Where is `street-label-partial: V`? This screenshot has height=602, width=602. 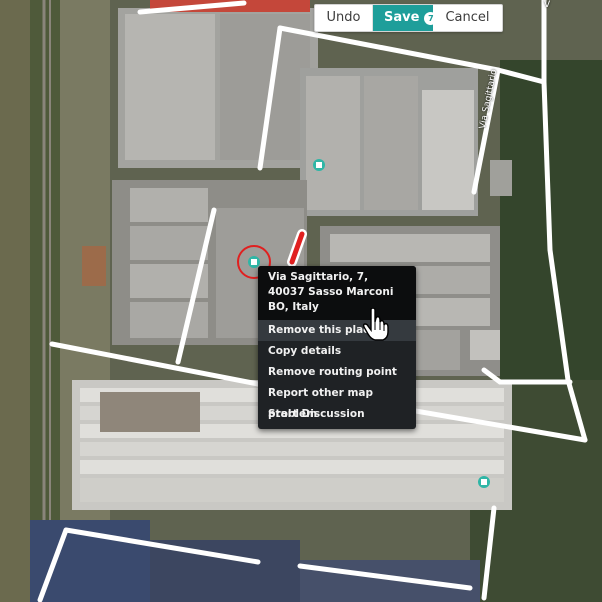 street-label-partial: V is located at coordinates (547, 5).